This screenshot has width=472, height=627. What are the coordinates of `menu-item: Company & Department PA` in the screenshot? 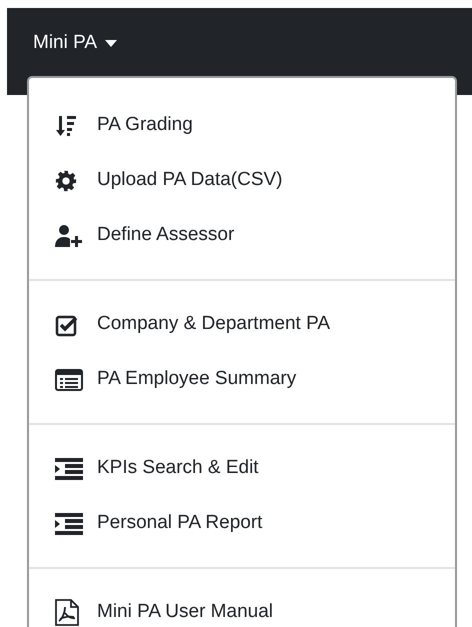 It's located at (242, 324).